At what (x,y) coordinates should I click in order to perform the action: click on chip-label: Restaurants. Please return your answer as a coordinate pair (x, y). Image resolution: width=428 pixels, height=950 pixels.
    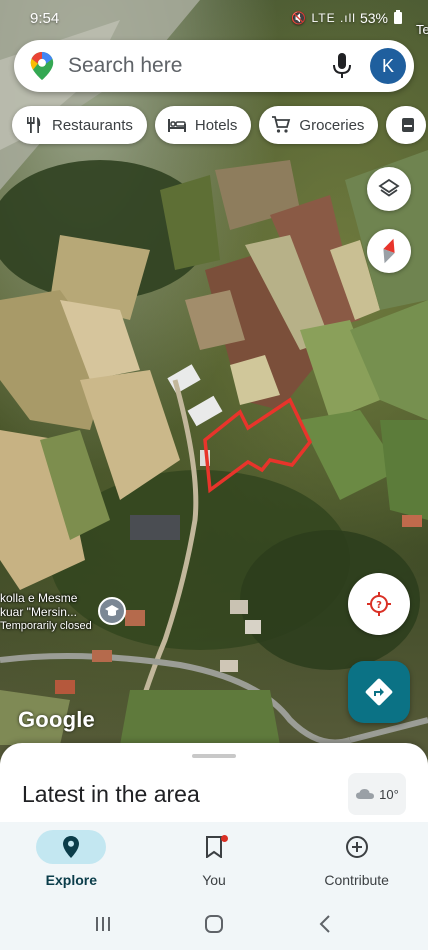
    Looking at the image, I should click on (92, 125).